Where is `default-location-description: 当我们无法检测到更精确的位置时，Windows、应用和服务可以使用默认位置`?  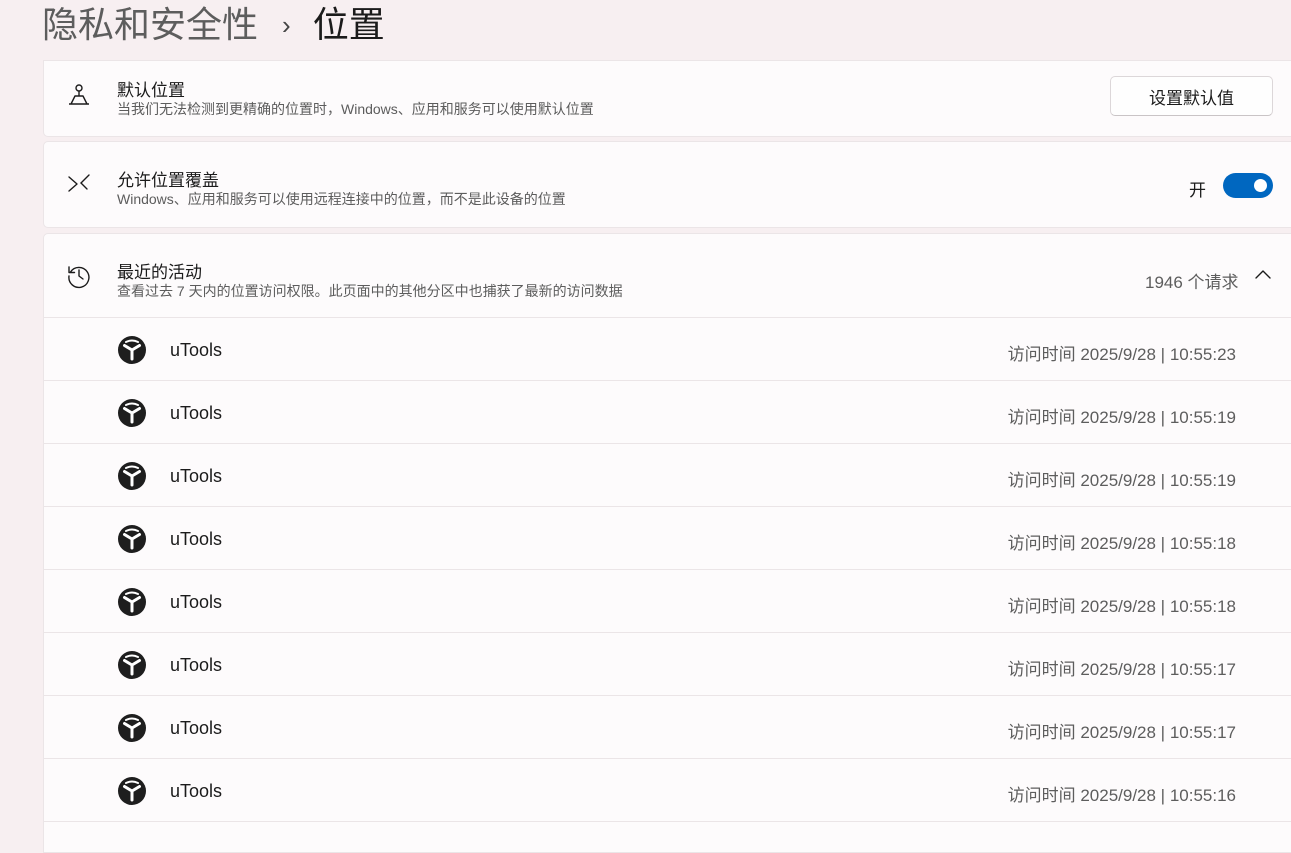
default-location-description: 当我们无法检测到更精确的位置时，Windows、应用和服务可以使用默认位置 is located at coordinates (355, 109).